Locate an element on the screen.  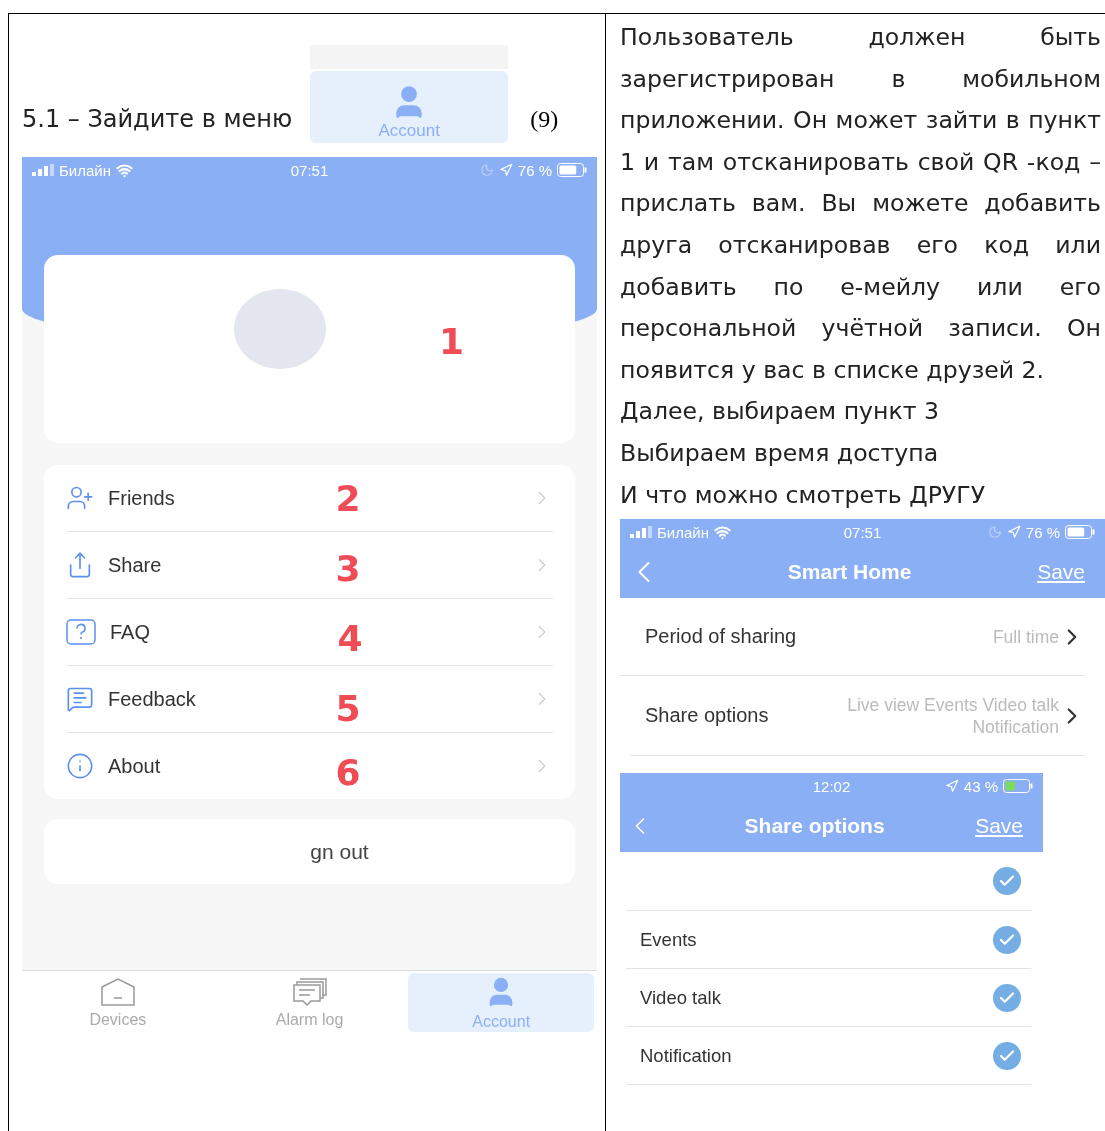
menu-item: Feedback is located at coordinates (198, 699).